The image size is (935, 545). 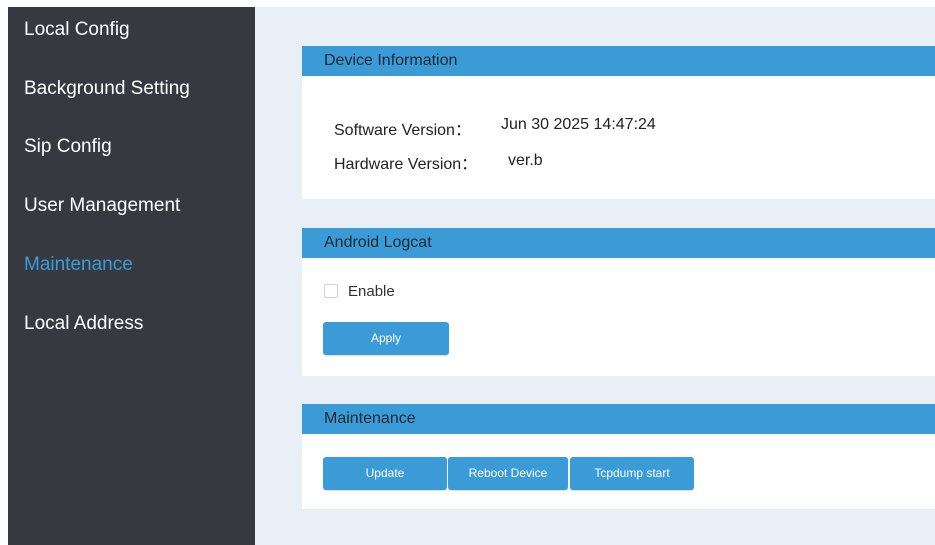 I want to click on hardware-version-value: ver.b, so click(x=525, y=160).